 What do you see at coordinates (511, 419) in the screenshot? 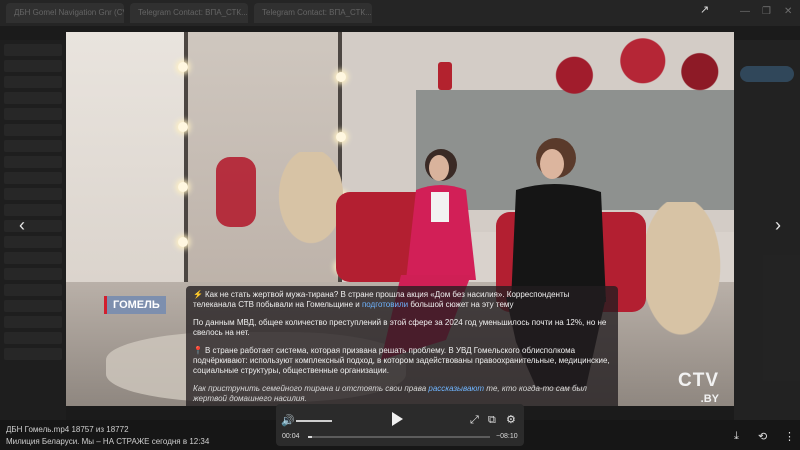
I see `gear-icon: ⚙` at bounding box center [511, 419].